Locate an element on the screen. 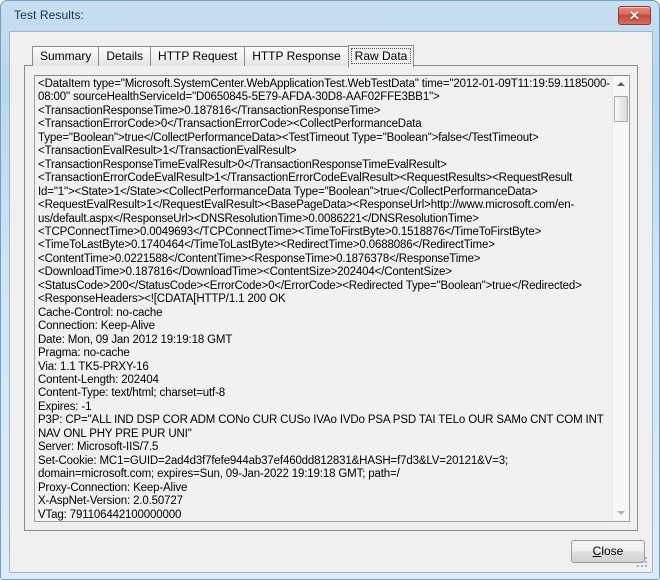 The image size is (660, 580). tab-summary: Summary is located at coordinates (66, 56).